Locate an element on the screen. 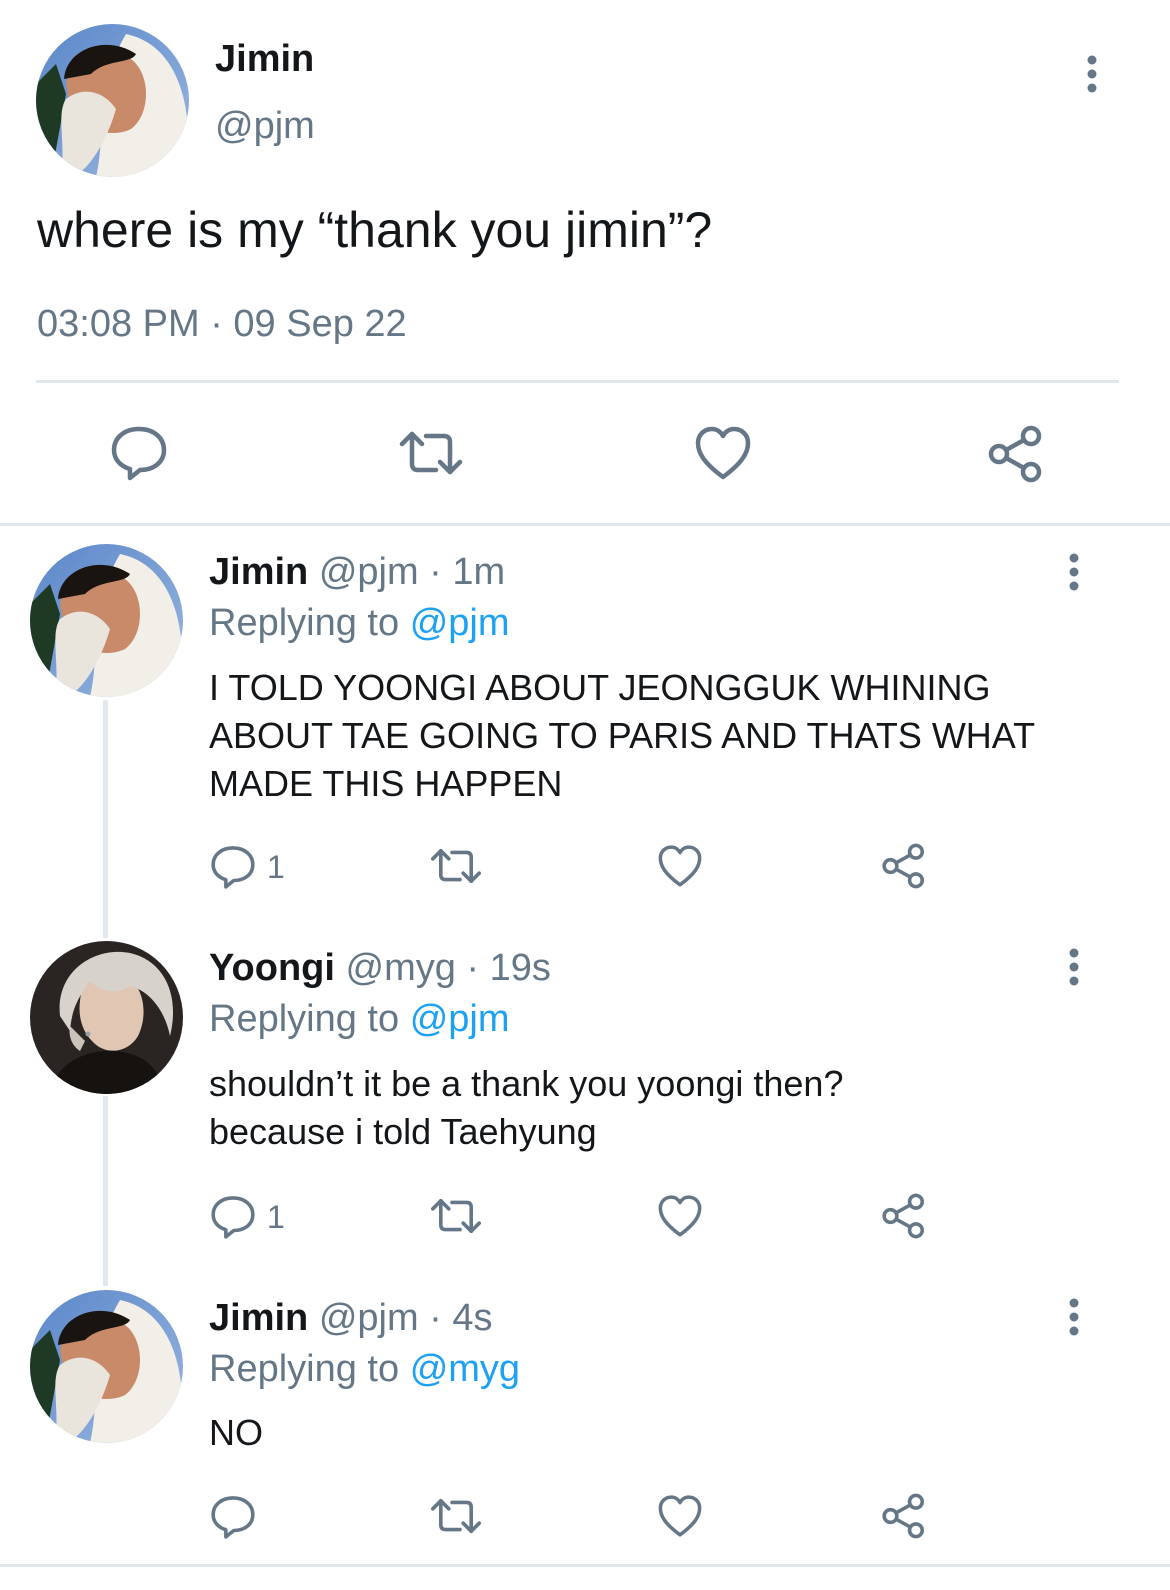  reply-text: NO is located at coordinates (236, 1432).